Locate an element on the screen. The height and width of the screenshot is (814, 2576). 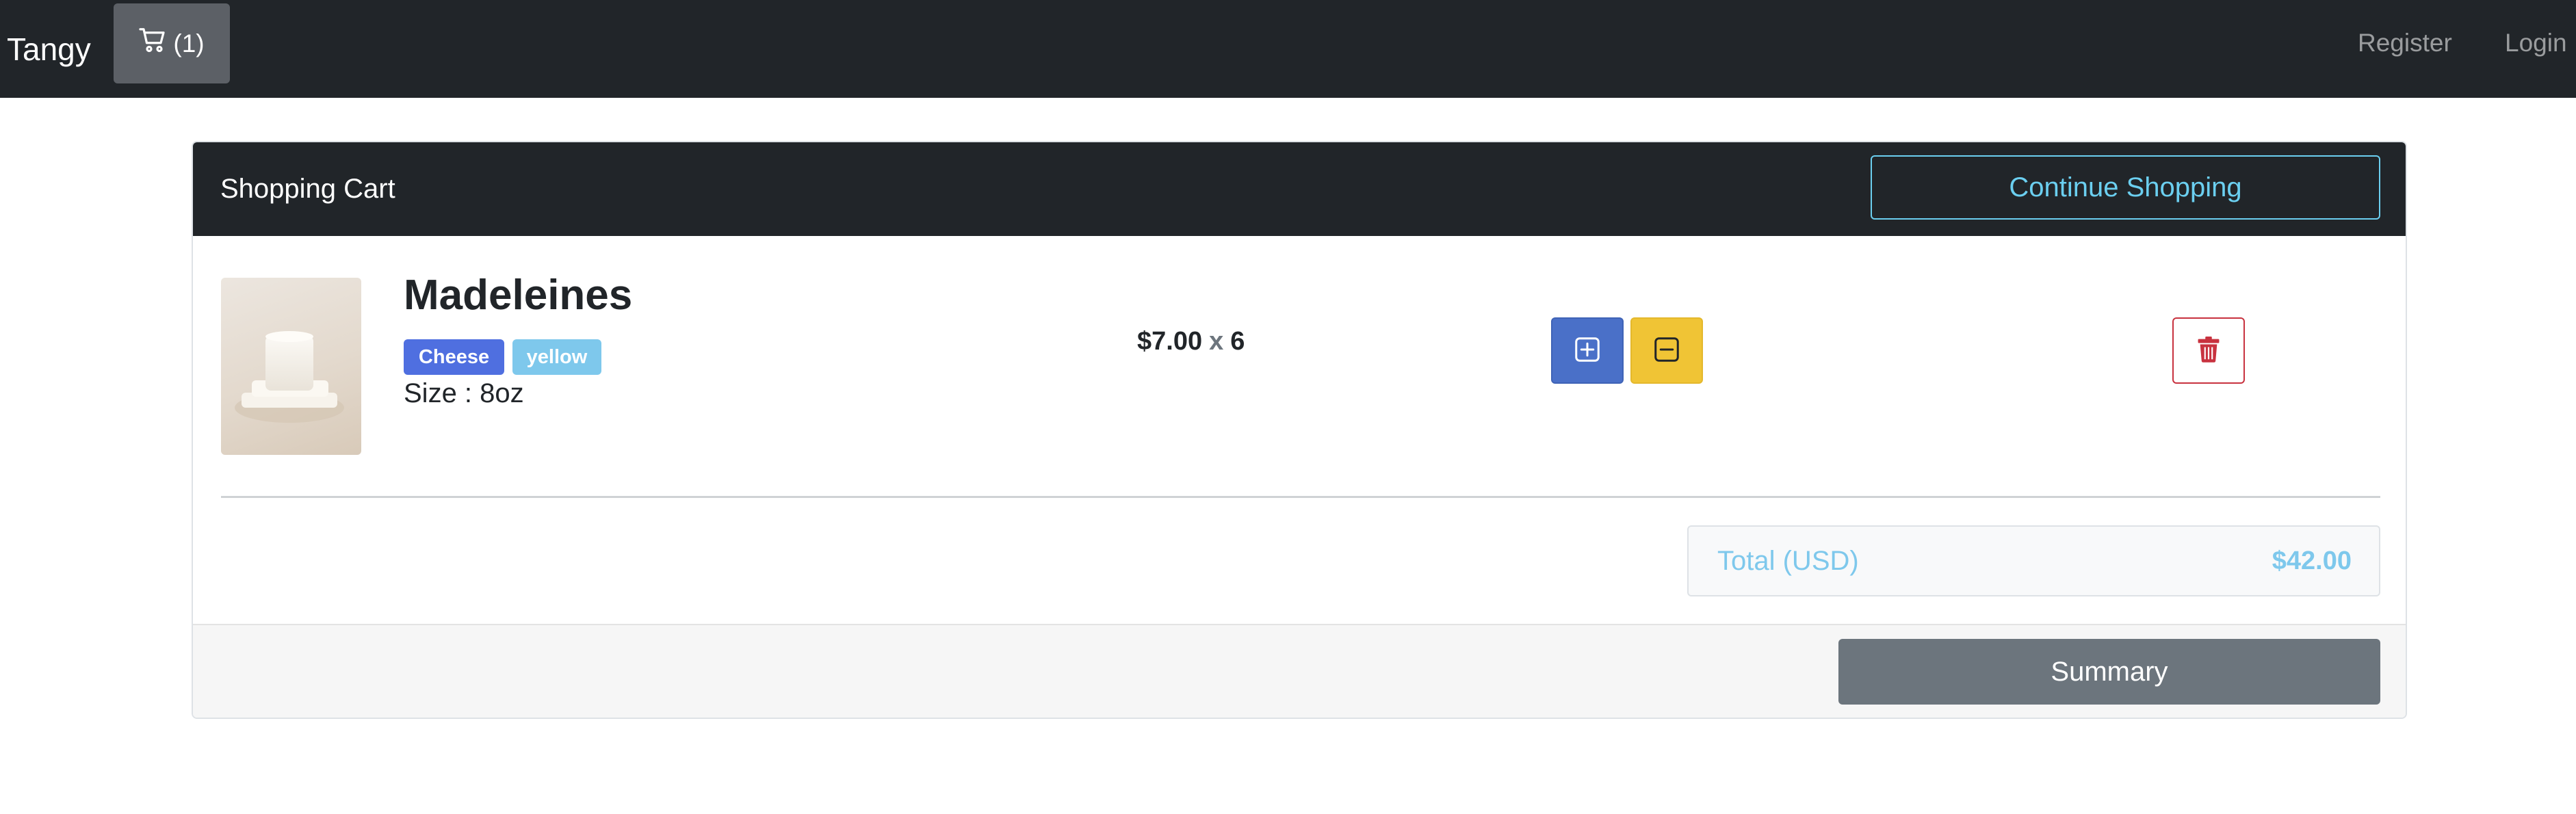
total-value: $42.00 is located at coordinates (2312, 560).